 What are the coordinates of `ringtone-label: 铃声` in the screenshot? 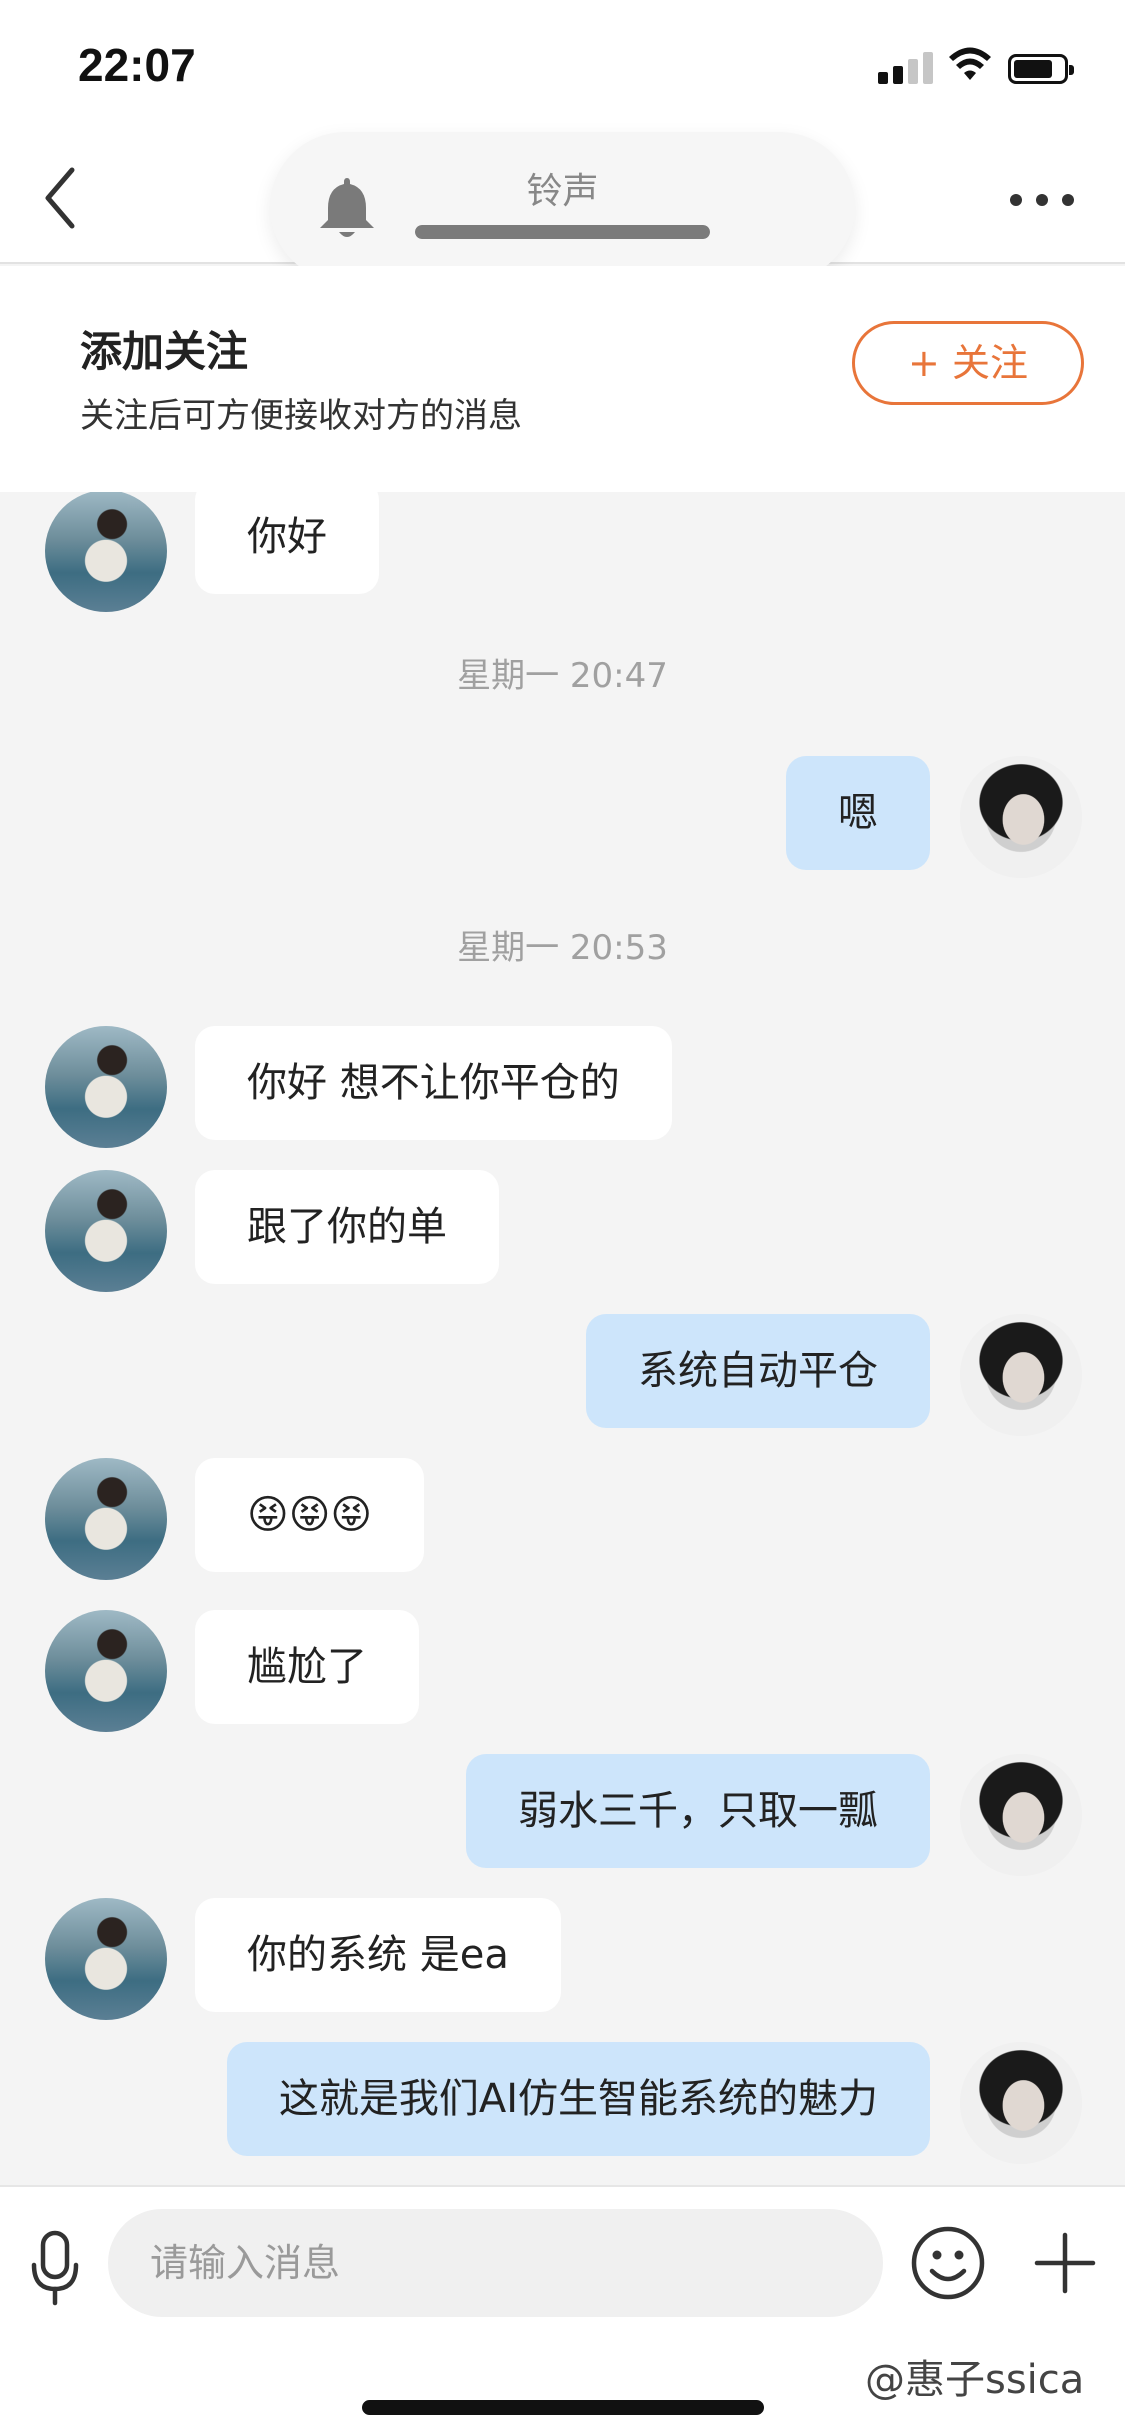 It's located at (562, 191).